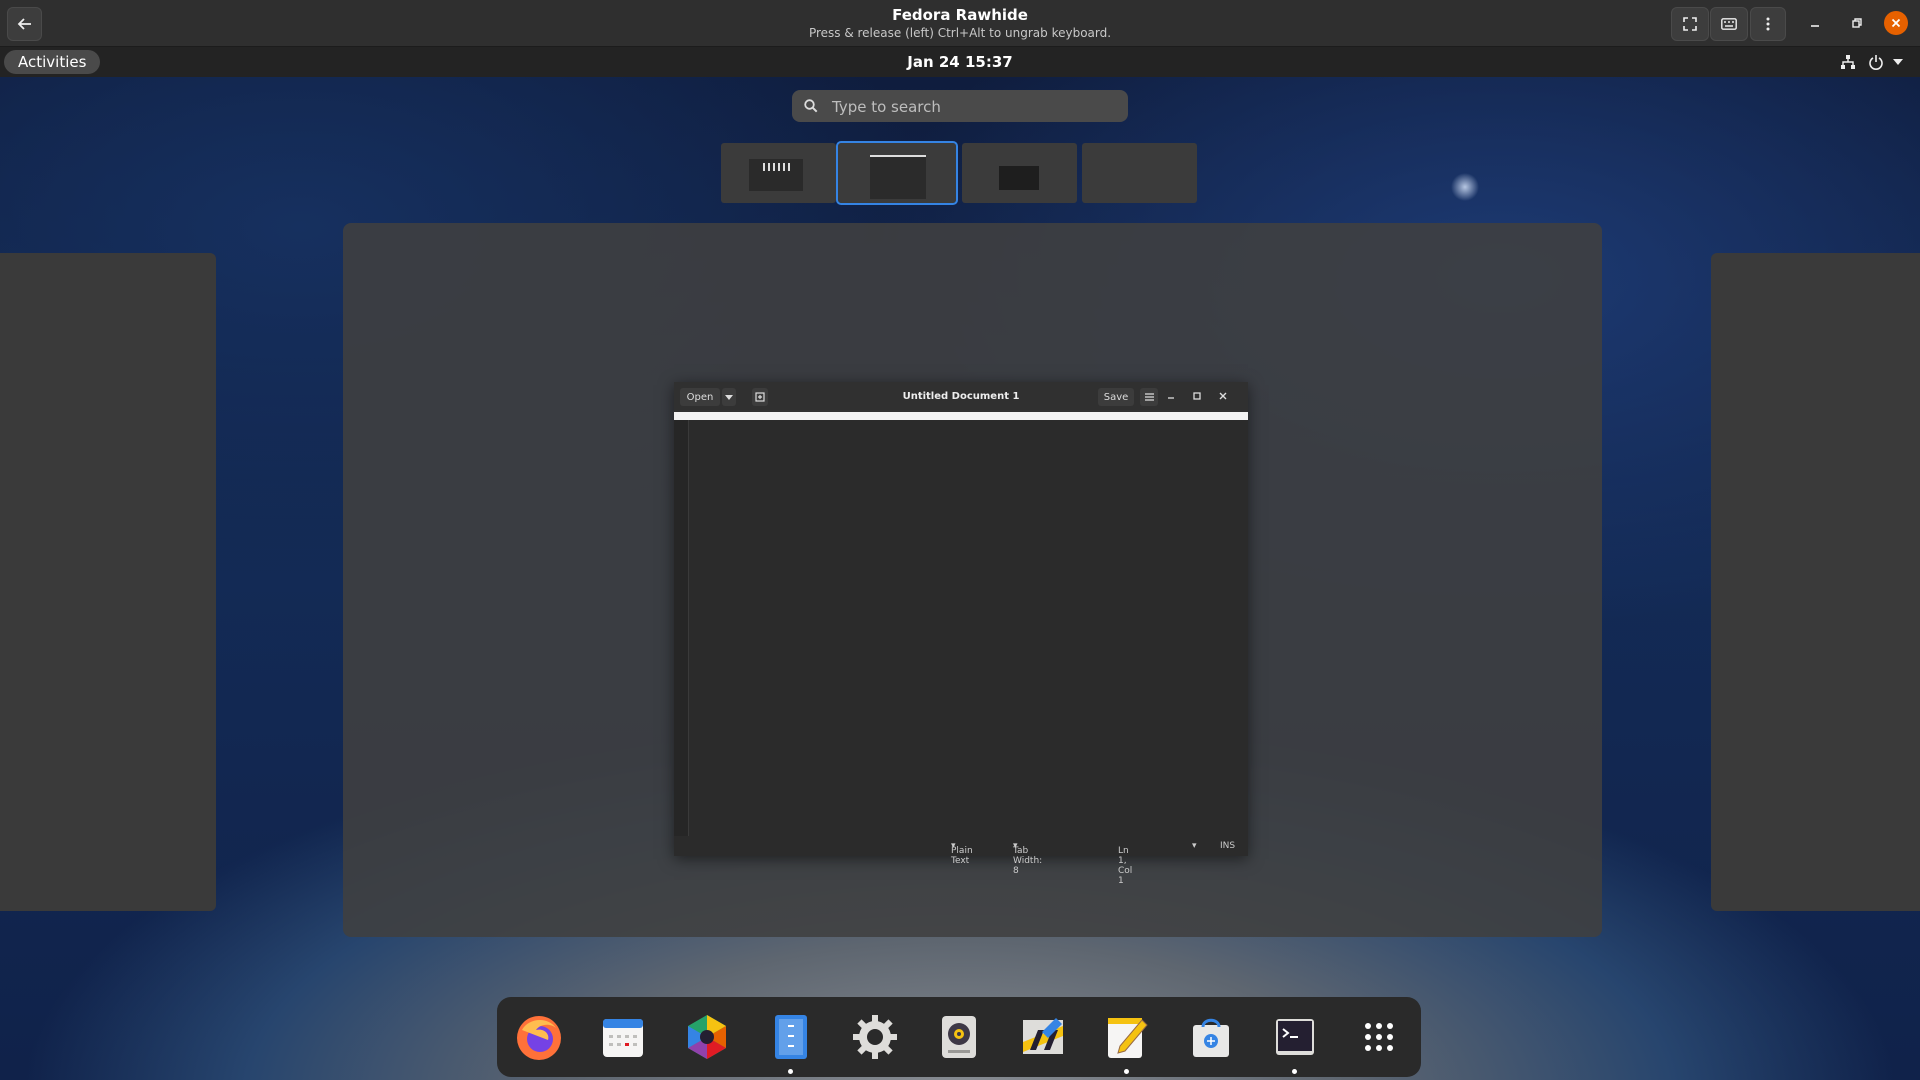 This screenshot has width=1920, height=1080. I want to click on editor-gutter, so click(681, 628).